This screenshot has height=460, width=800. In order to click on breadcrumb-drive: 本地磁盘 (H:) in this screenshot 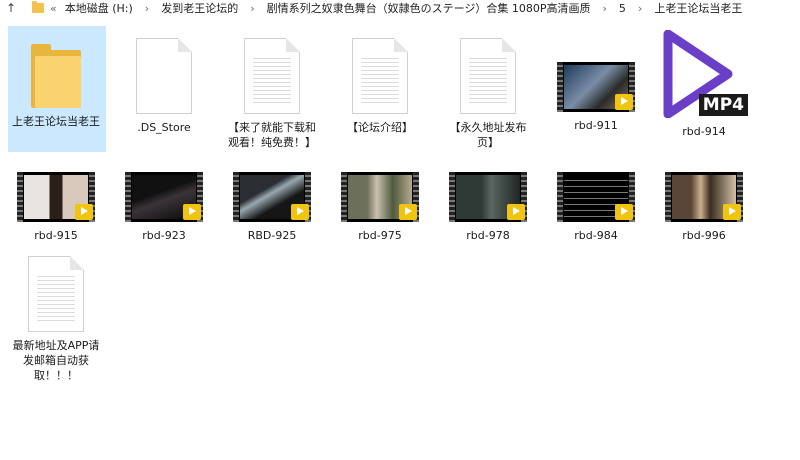, I will do `click(99, 8)`.